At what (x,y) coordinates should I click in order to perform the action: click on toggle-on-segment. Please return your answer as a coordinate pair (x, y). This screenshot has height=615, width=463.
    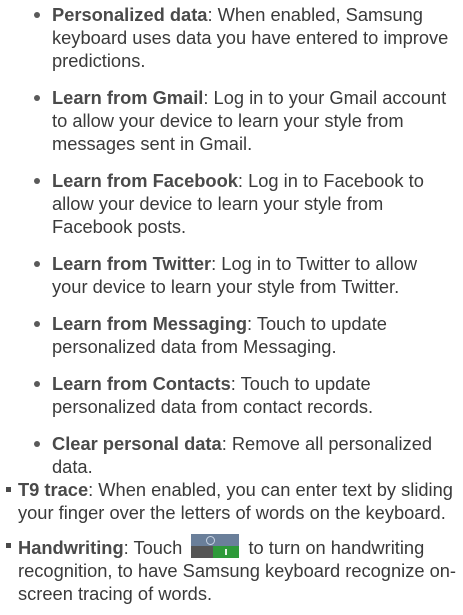
    Looking at the image, I should click on (226, 552).